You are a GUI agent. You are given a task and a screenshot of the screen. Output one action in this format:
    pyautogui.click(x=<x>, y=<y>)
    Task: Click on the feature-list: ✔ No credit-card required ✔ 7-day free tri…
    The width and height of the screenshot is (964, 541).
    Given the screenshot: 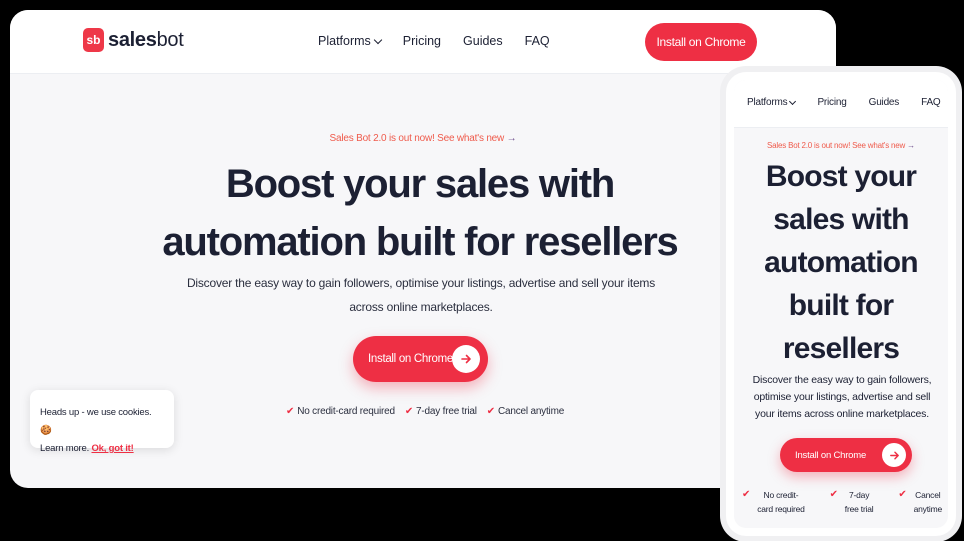 What is the action you would take?
    pyautogui.click(x=425, y=411)
    